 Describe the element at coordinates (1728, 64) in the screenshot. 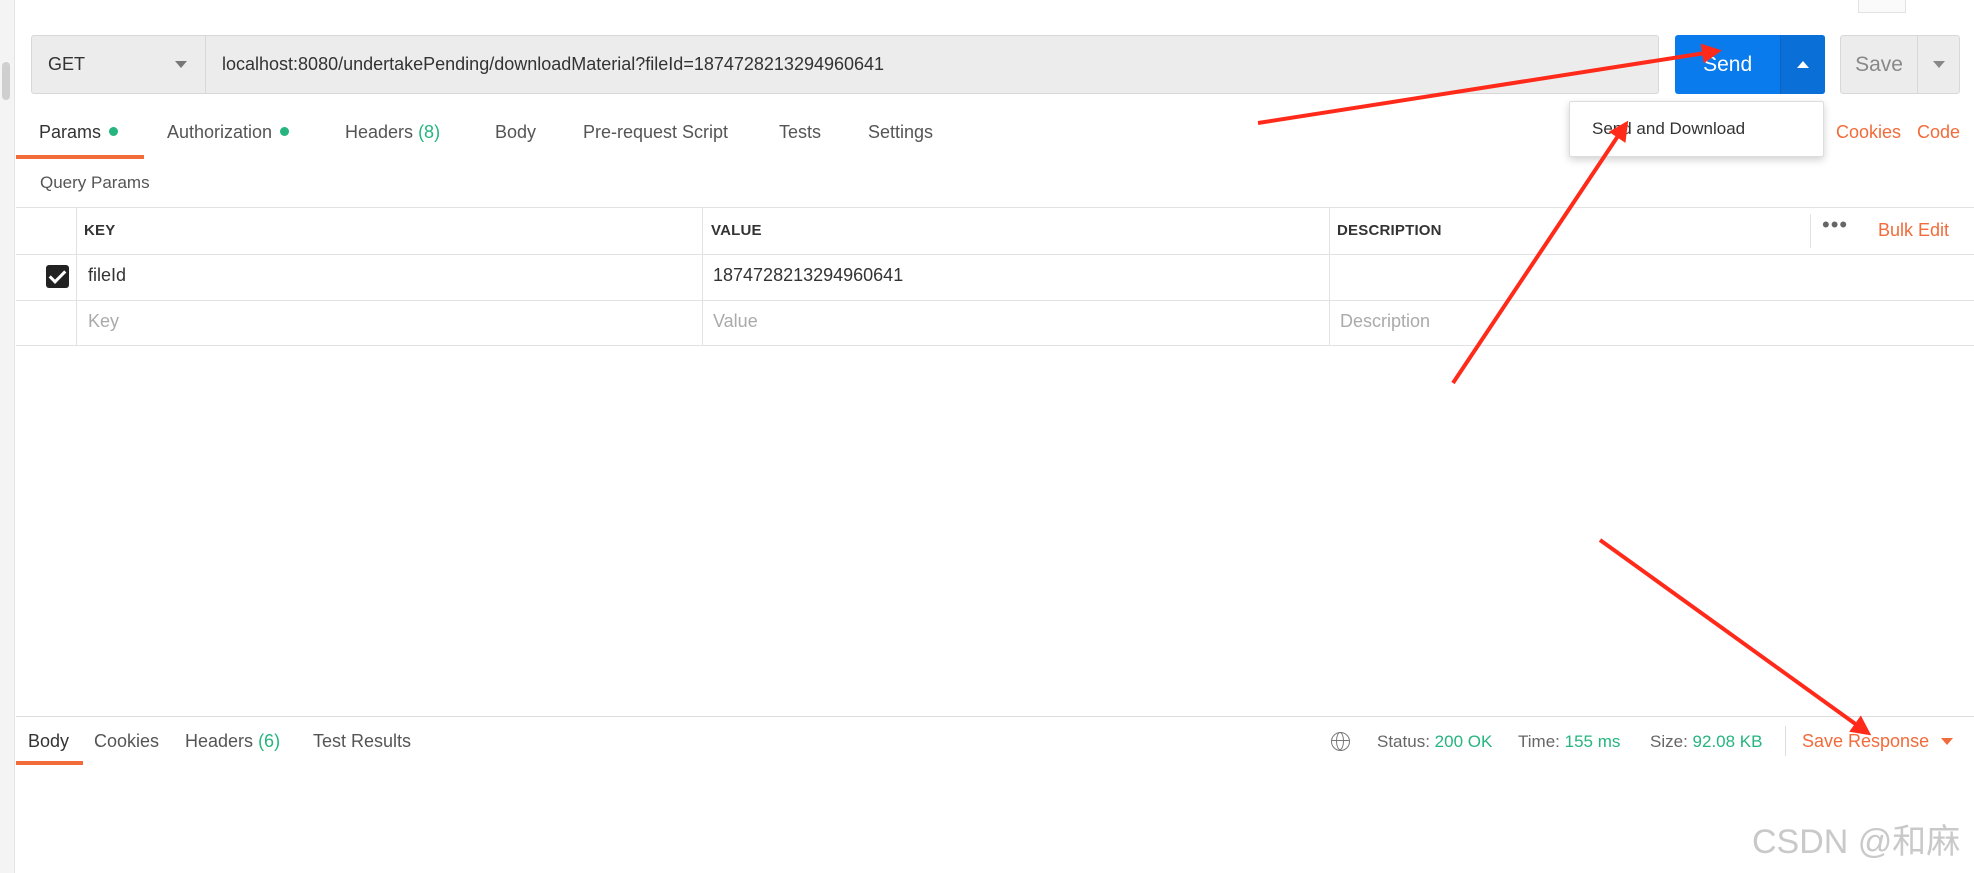

I see `send-label: Send` at that location.